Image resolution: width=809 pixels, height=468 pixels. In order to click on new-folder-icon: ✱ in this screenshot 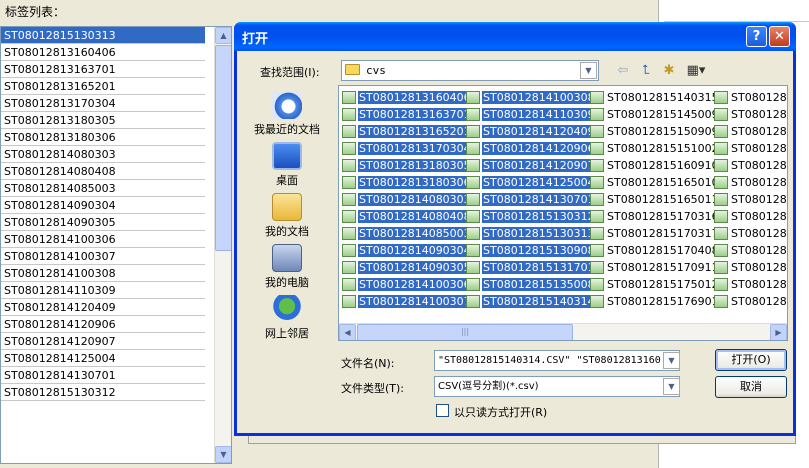, I will do `click(669, 71)`.